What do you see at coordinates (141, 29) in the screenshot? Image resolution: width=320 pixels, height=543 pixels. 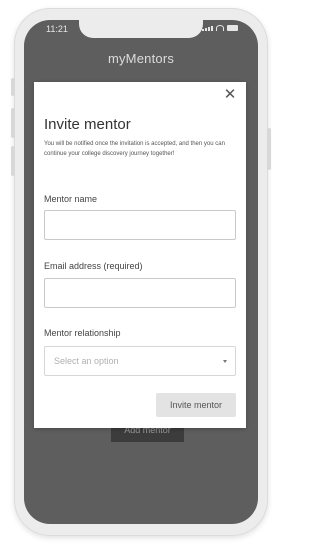 I see `phone-notch` at bounding box center [141, 29].